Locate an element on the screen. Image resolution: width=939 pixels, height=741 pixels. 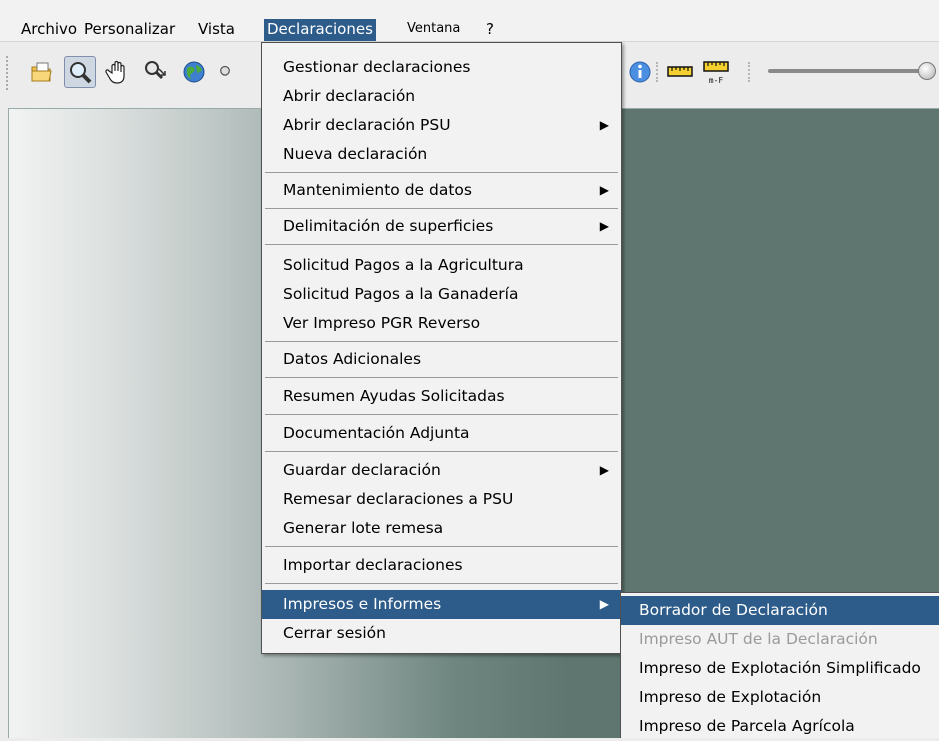
zoom-out-icon is located at coordinates (225, 72).